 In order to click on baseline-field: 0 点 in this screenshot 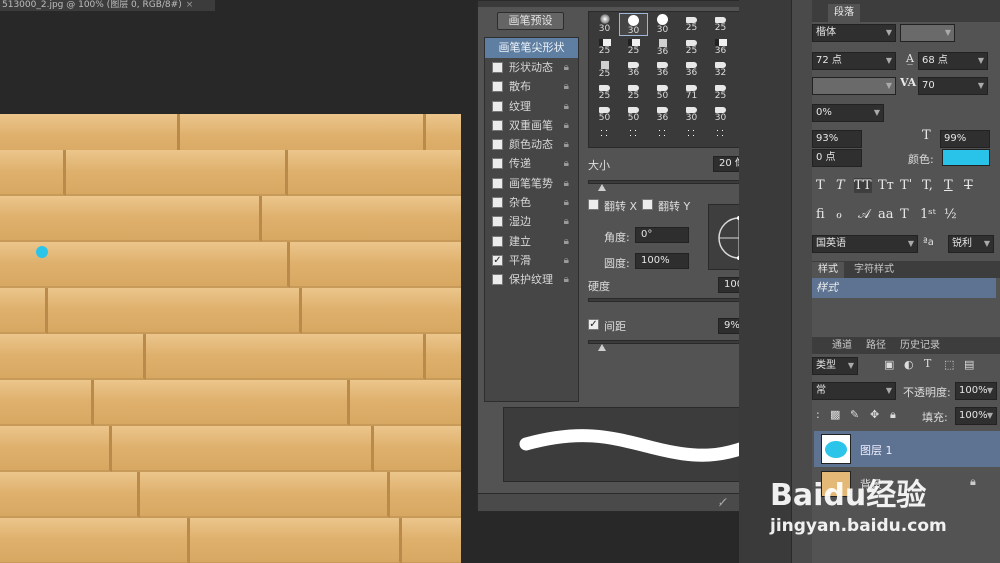, I will do `click(837, 158)`.